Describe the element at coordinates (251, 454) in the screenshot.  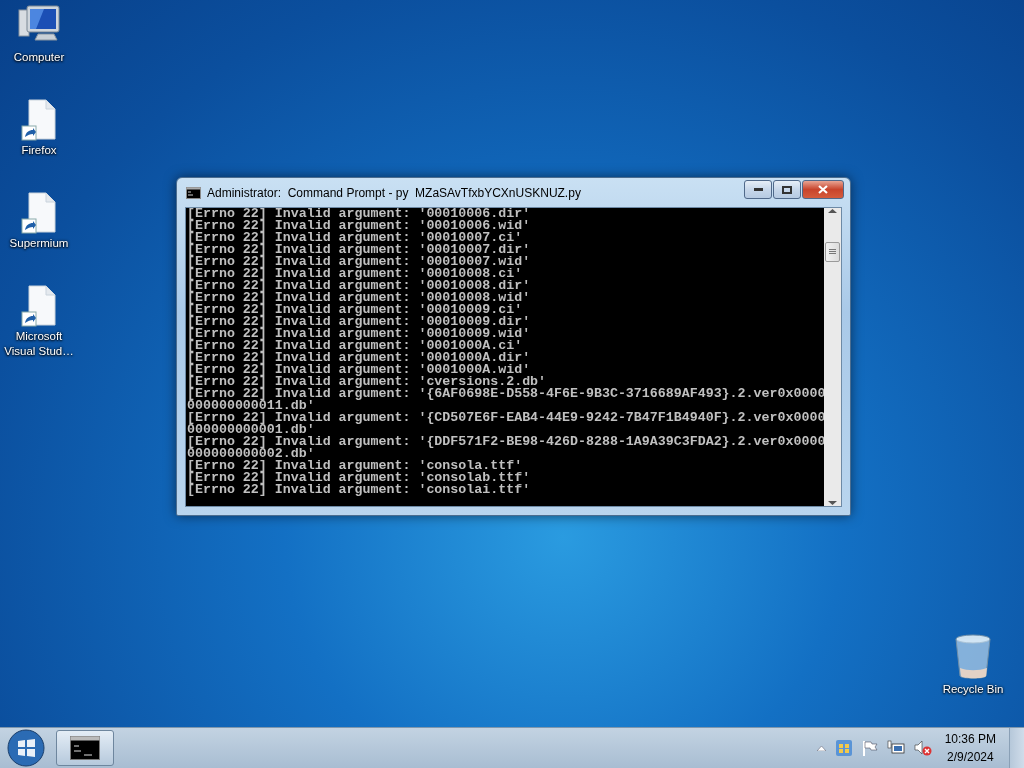
I see `console-line: 000000000002.db'` at that location.